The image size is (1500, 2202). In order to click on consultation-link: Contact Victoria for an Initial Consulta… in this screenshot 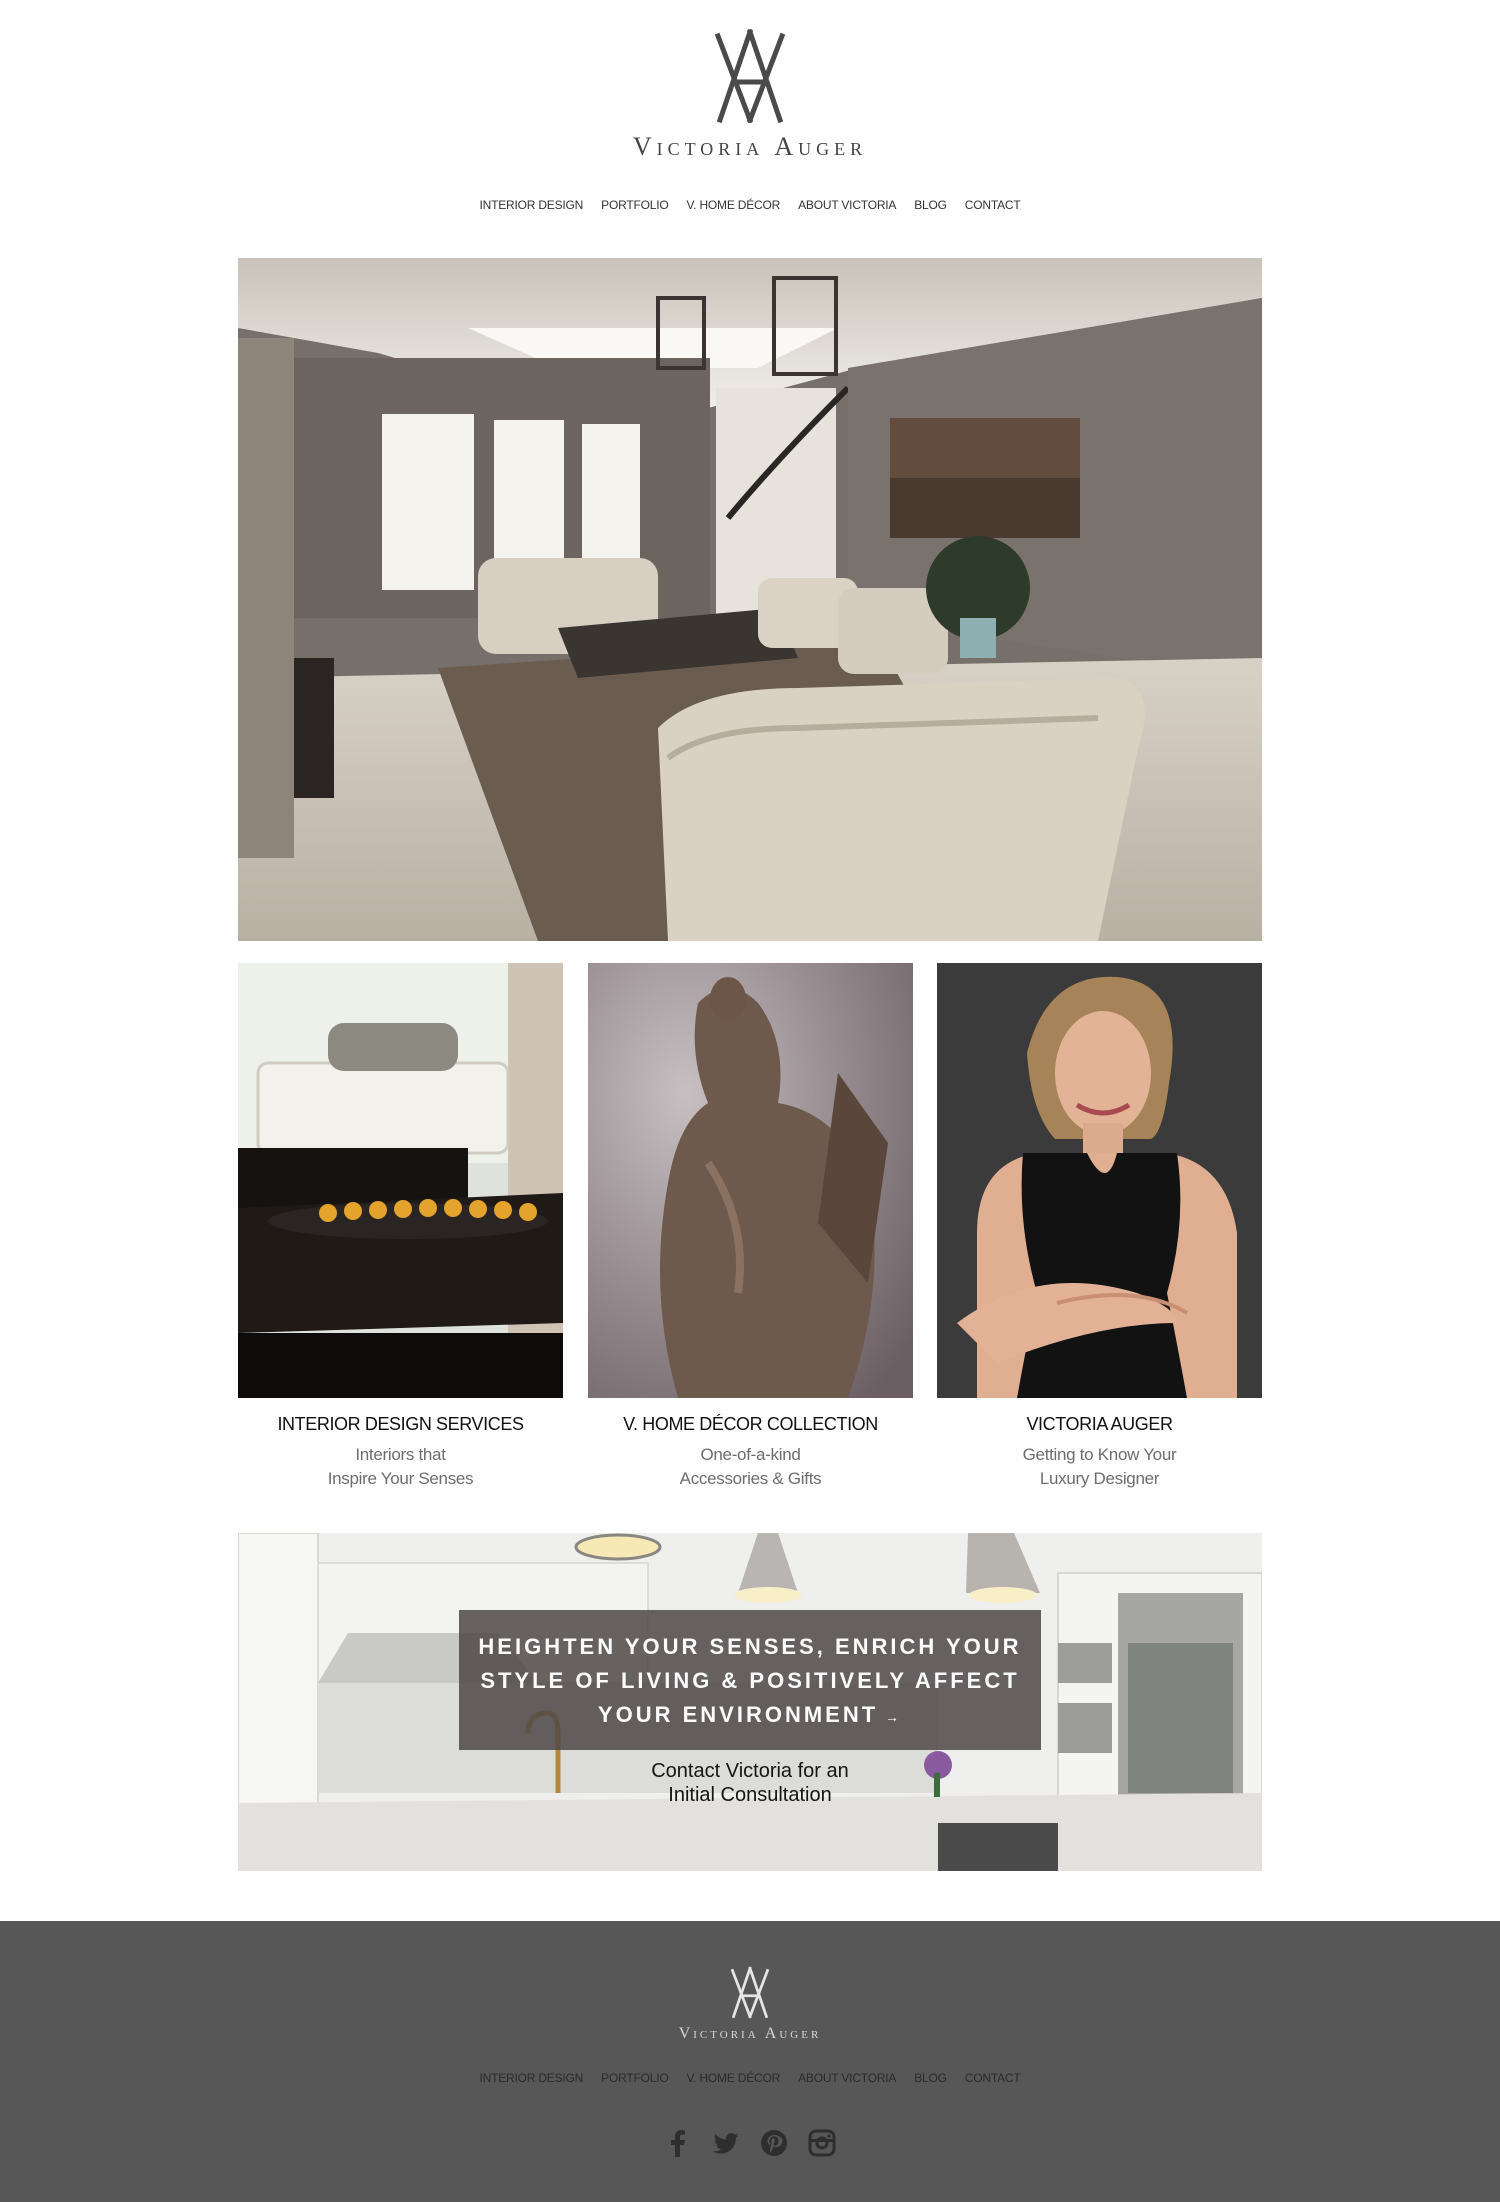, I will do `click(750, 1783)`.